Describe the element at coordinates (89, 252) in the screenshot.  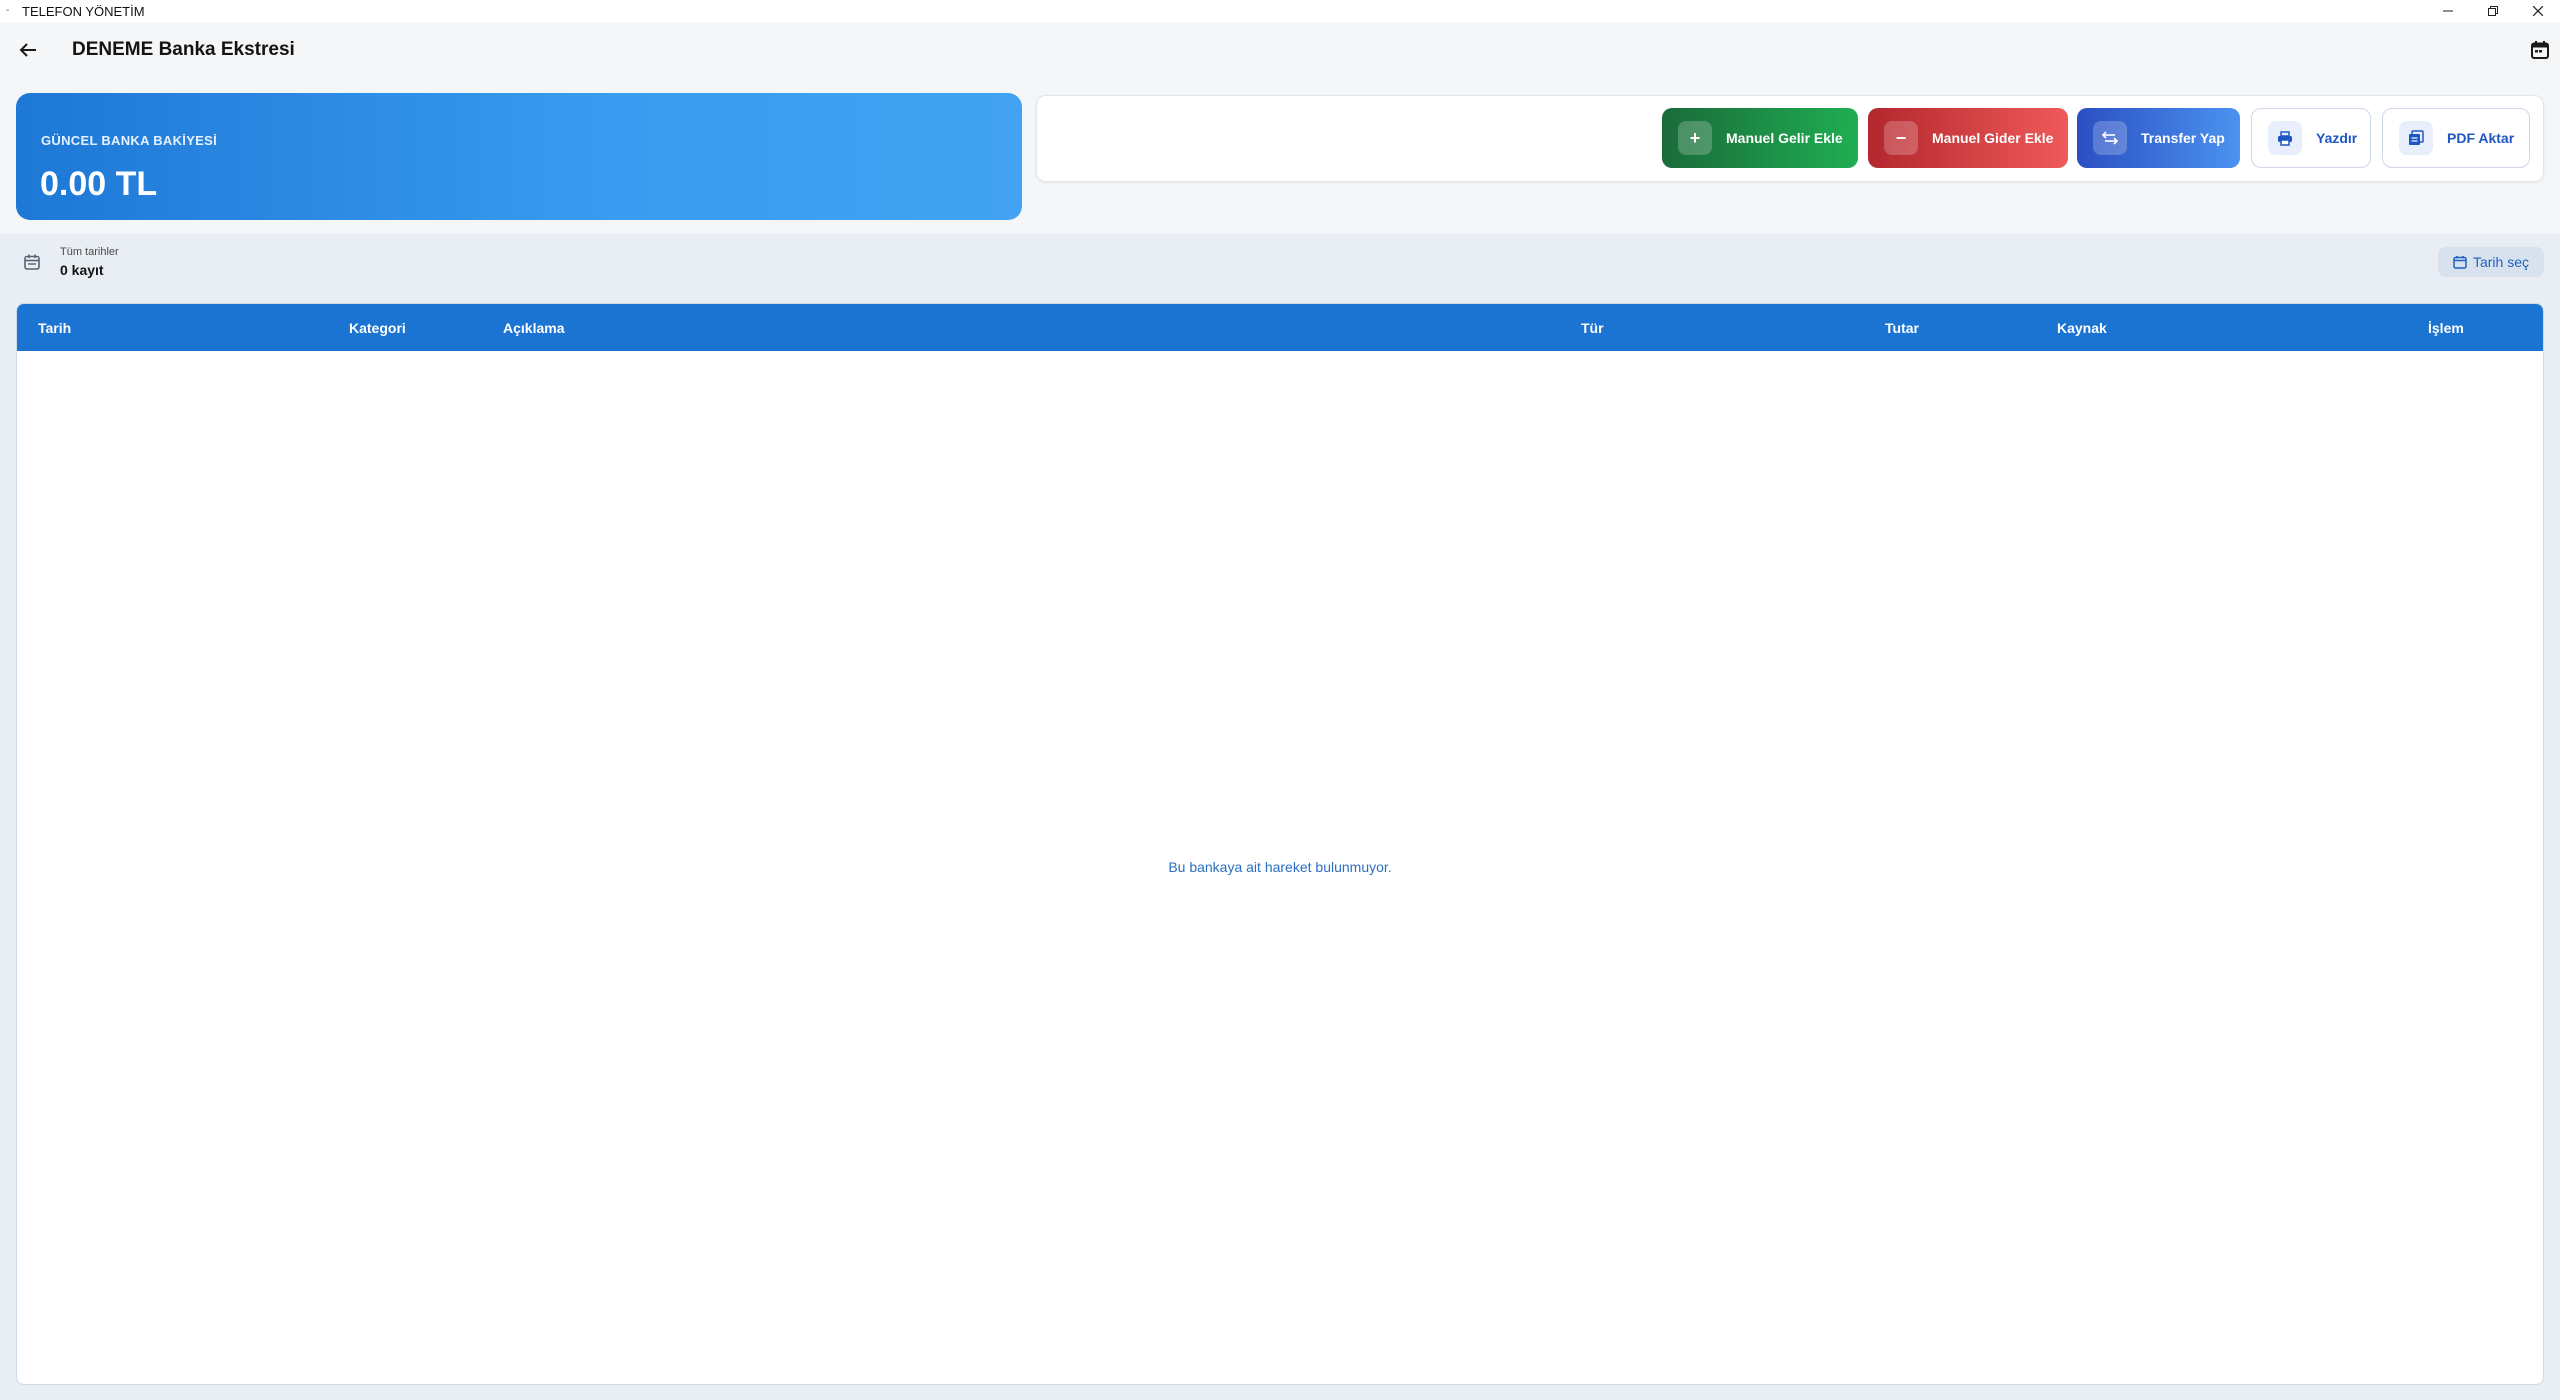
I see `date-range-label: Tüm tarihler` at that location.